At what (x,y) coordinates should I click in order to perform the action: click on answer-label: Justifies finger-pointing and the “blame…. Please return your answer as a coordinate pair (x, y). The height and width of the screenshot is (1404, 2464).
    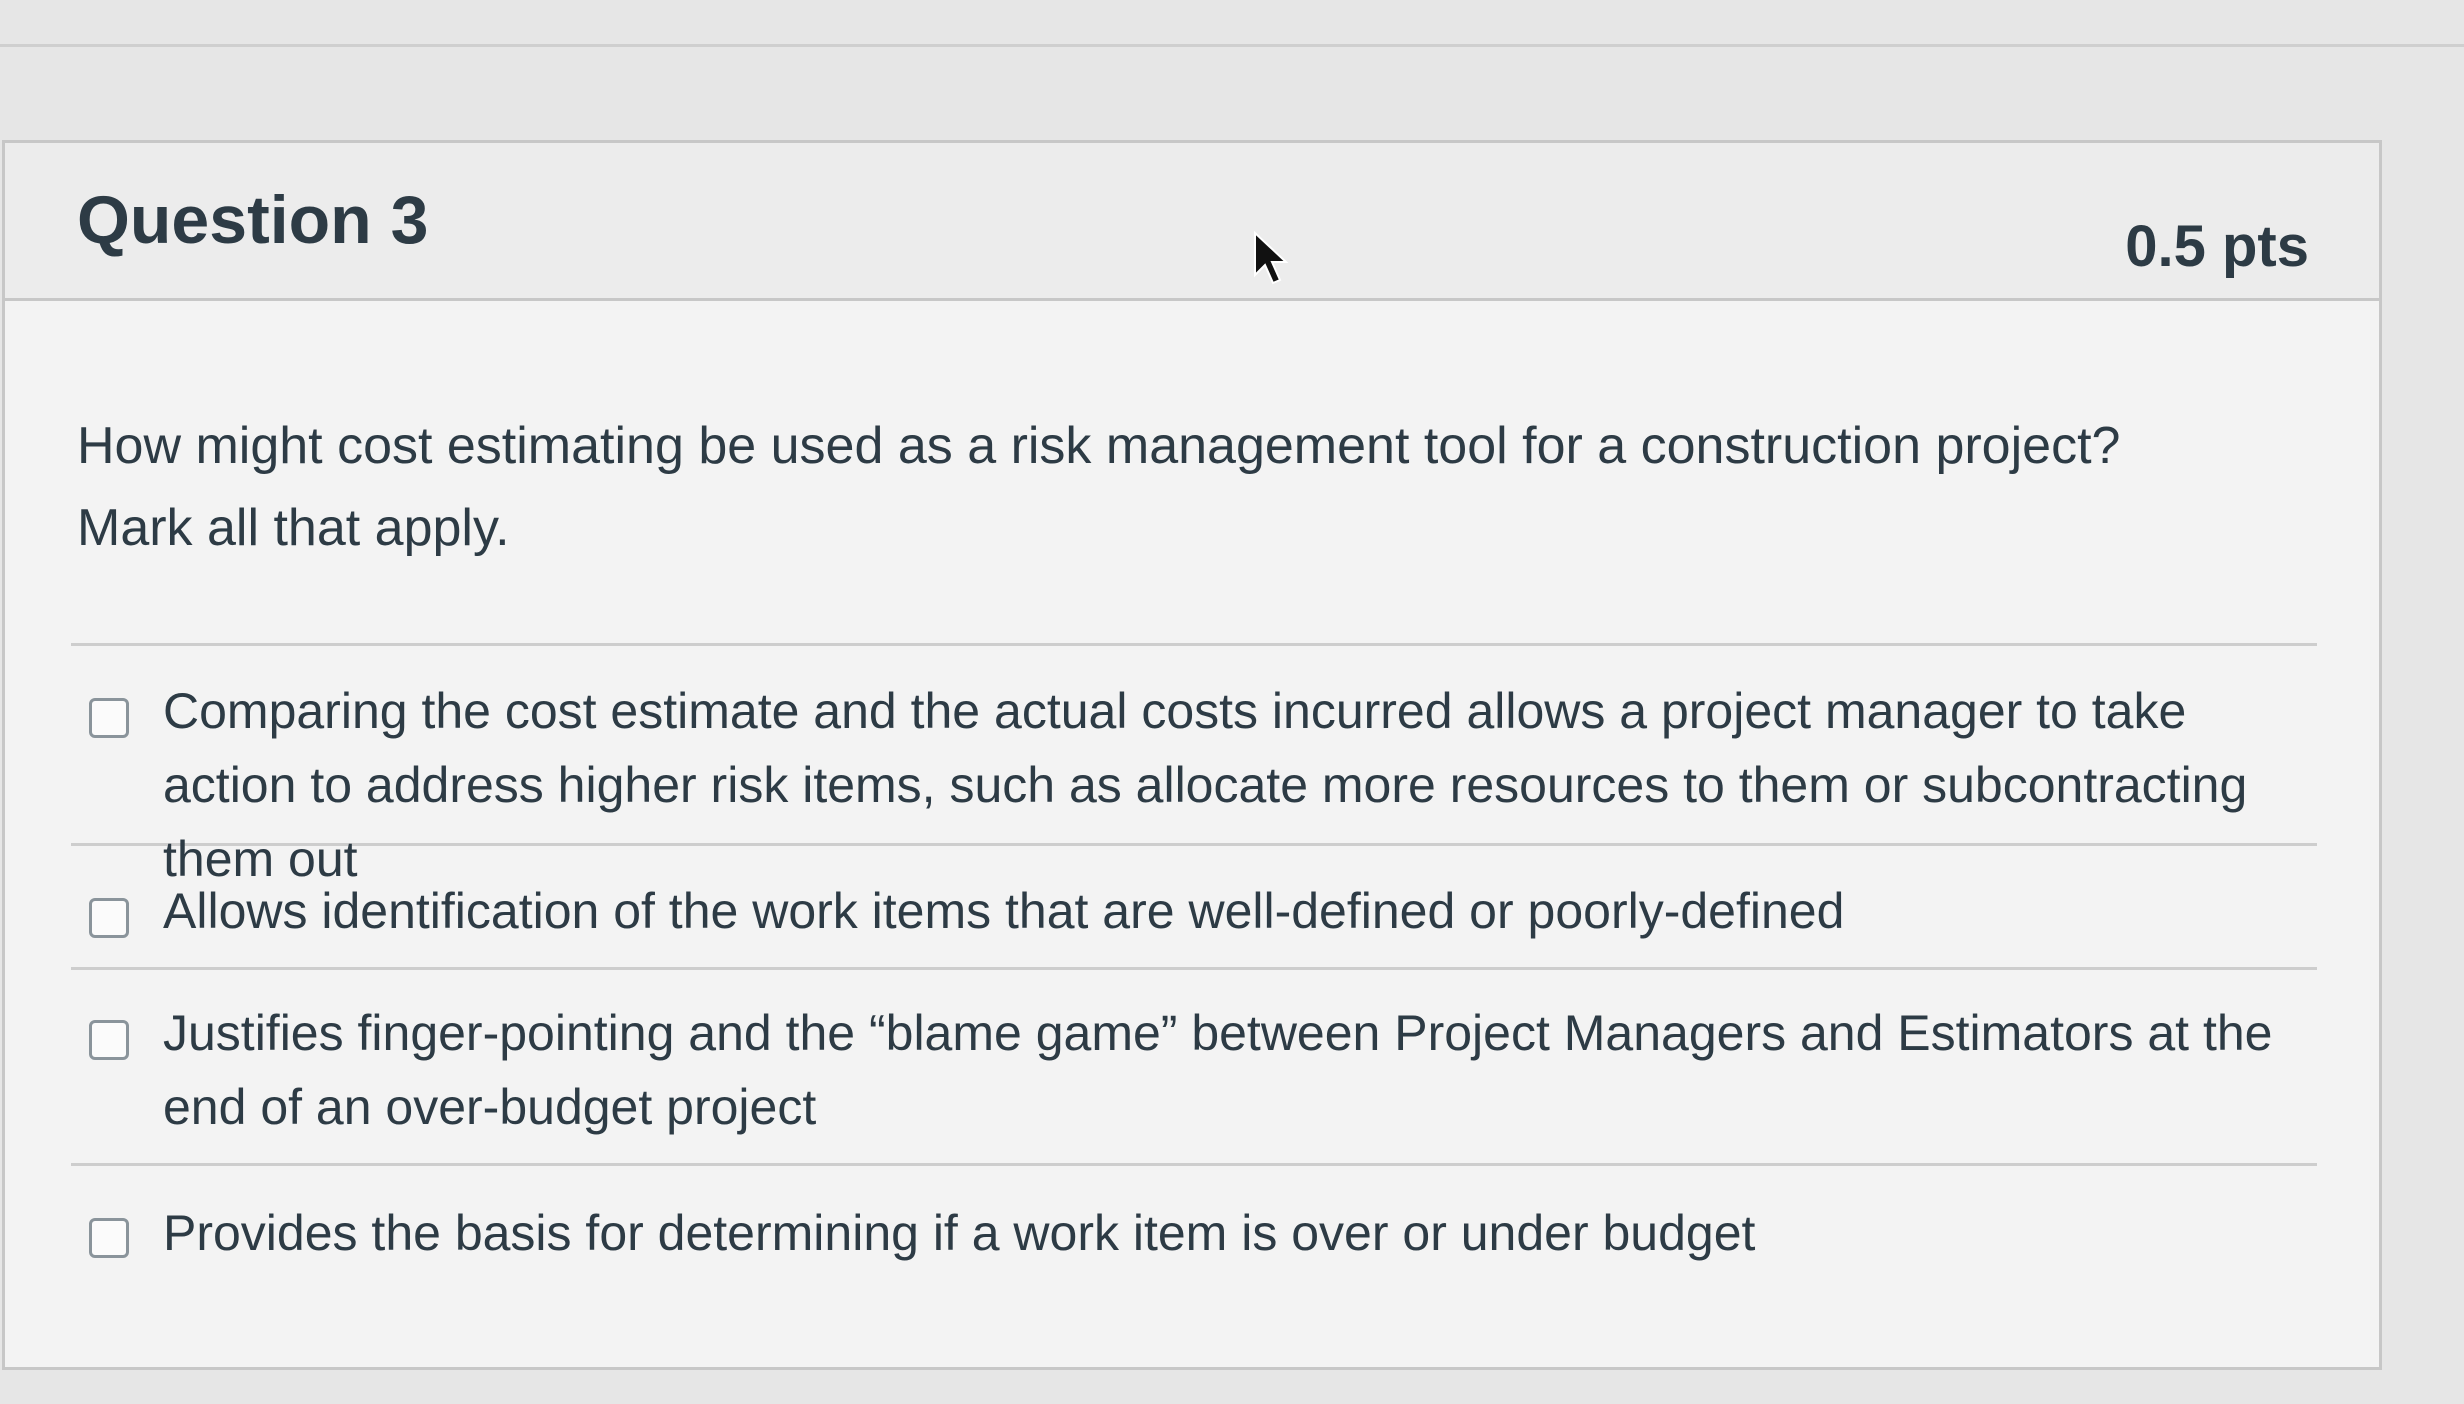
    Looking at the image, I should click on (1243, 1070).